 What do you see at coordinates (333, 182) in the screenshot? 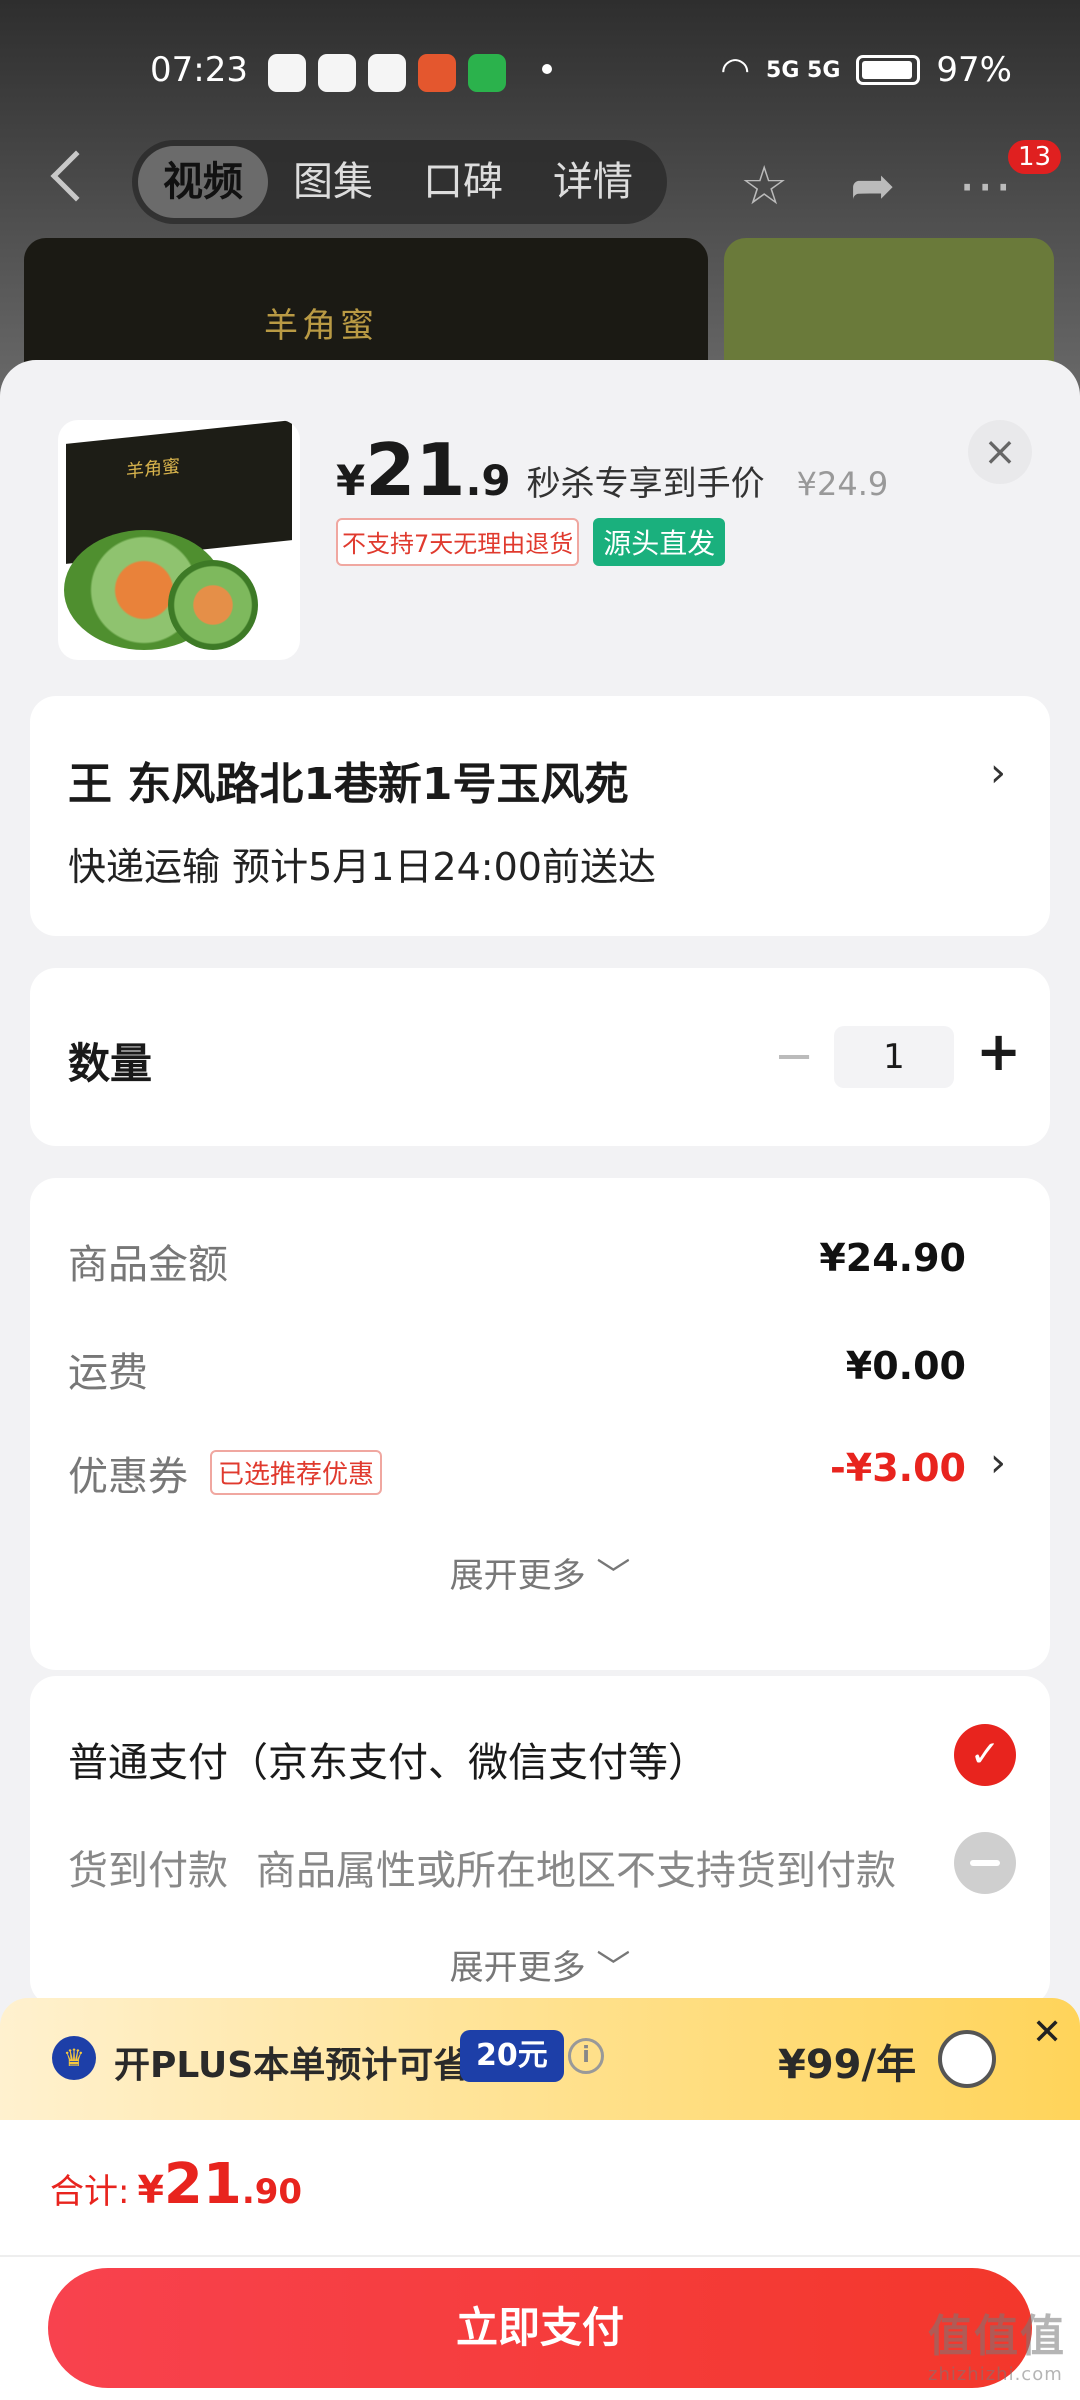
I see `tab-gallery: 图集` at bounding box center [333, 182].